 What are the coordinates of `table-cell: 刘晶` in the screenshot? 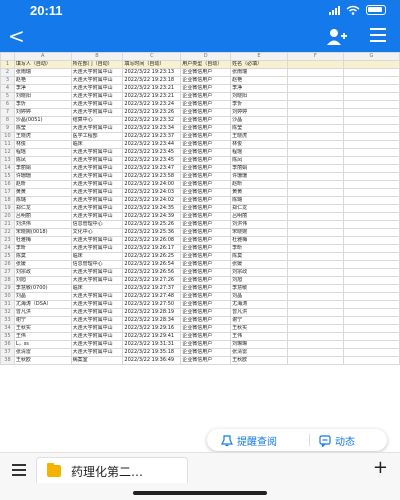 It's located at (259, 296).